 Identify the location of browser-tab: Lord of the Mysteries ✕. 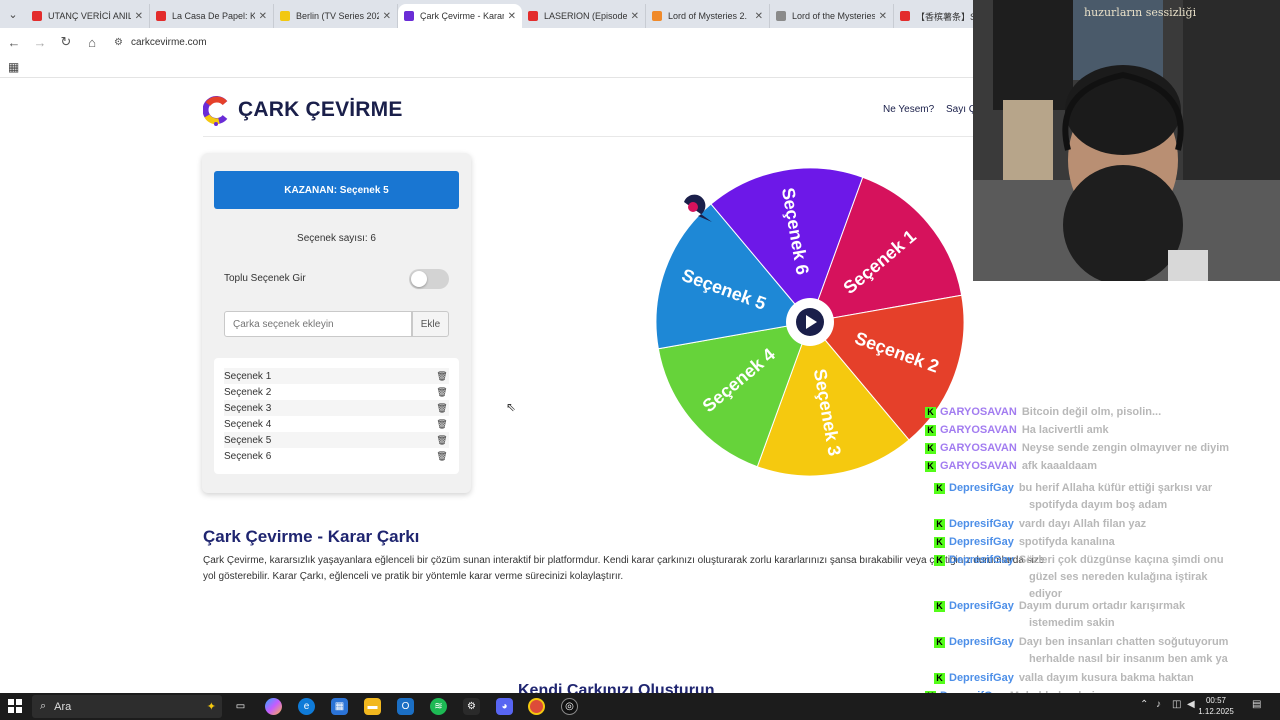
(832, 16).